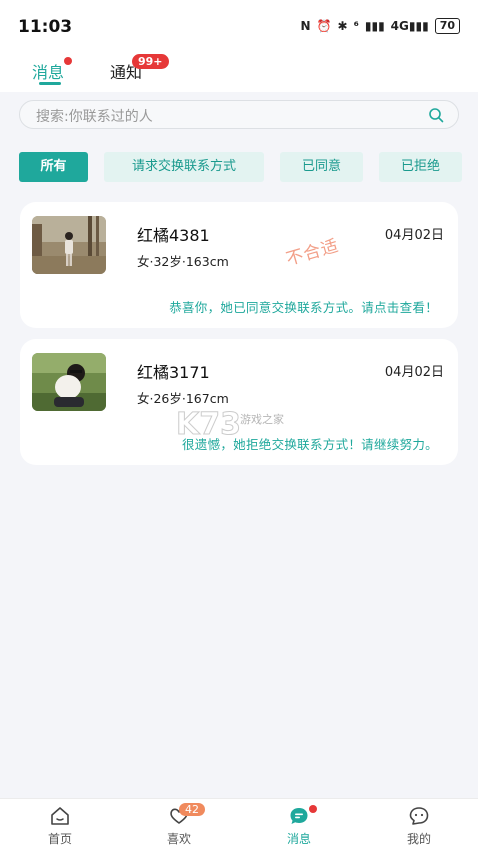  I want to click on tab-messages-label: 消息, so click(48, 72).